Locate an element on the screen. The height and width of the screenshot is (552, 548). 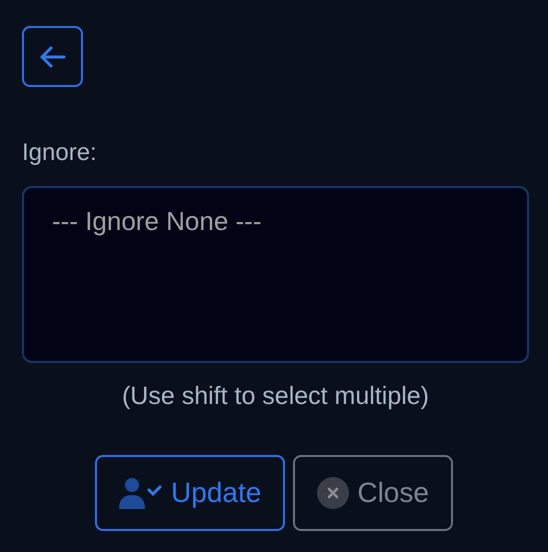
back-button is located at coordinates (52, 56).